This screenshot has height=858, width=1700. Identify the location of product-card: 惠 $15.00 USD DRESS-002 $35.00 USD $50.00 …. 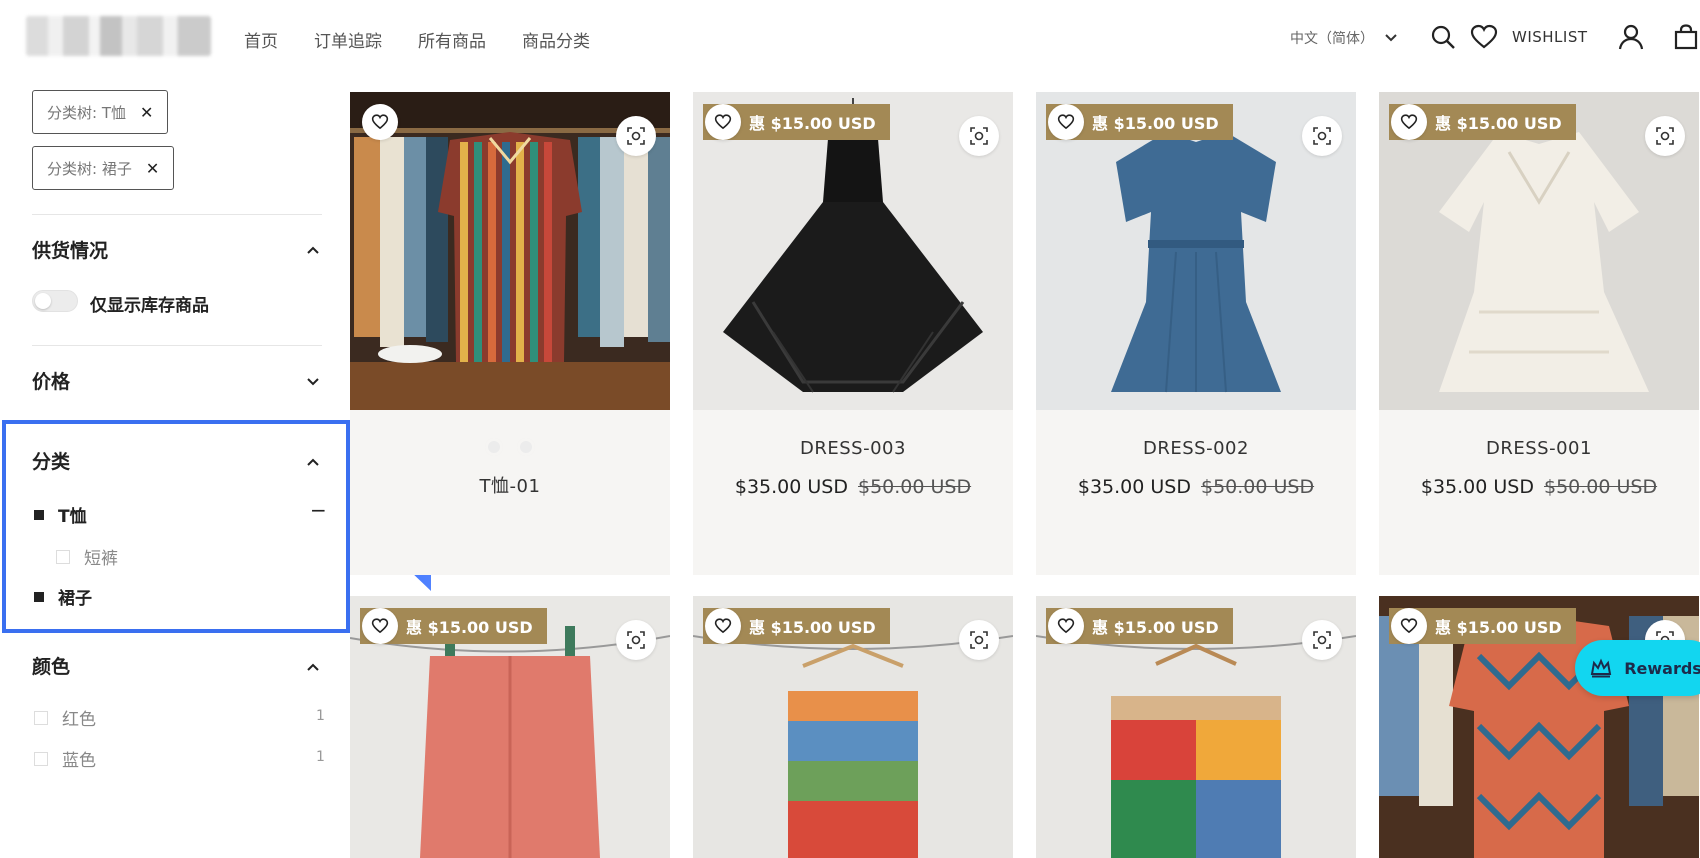
(1196, 333).